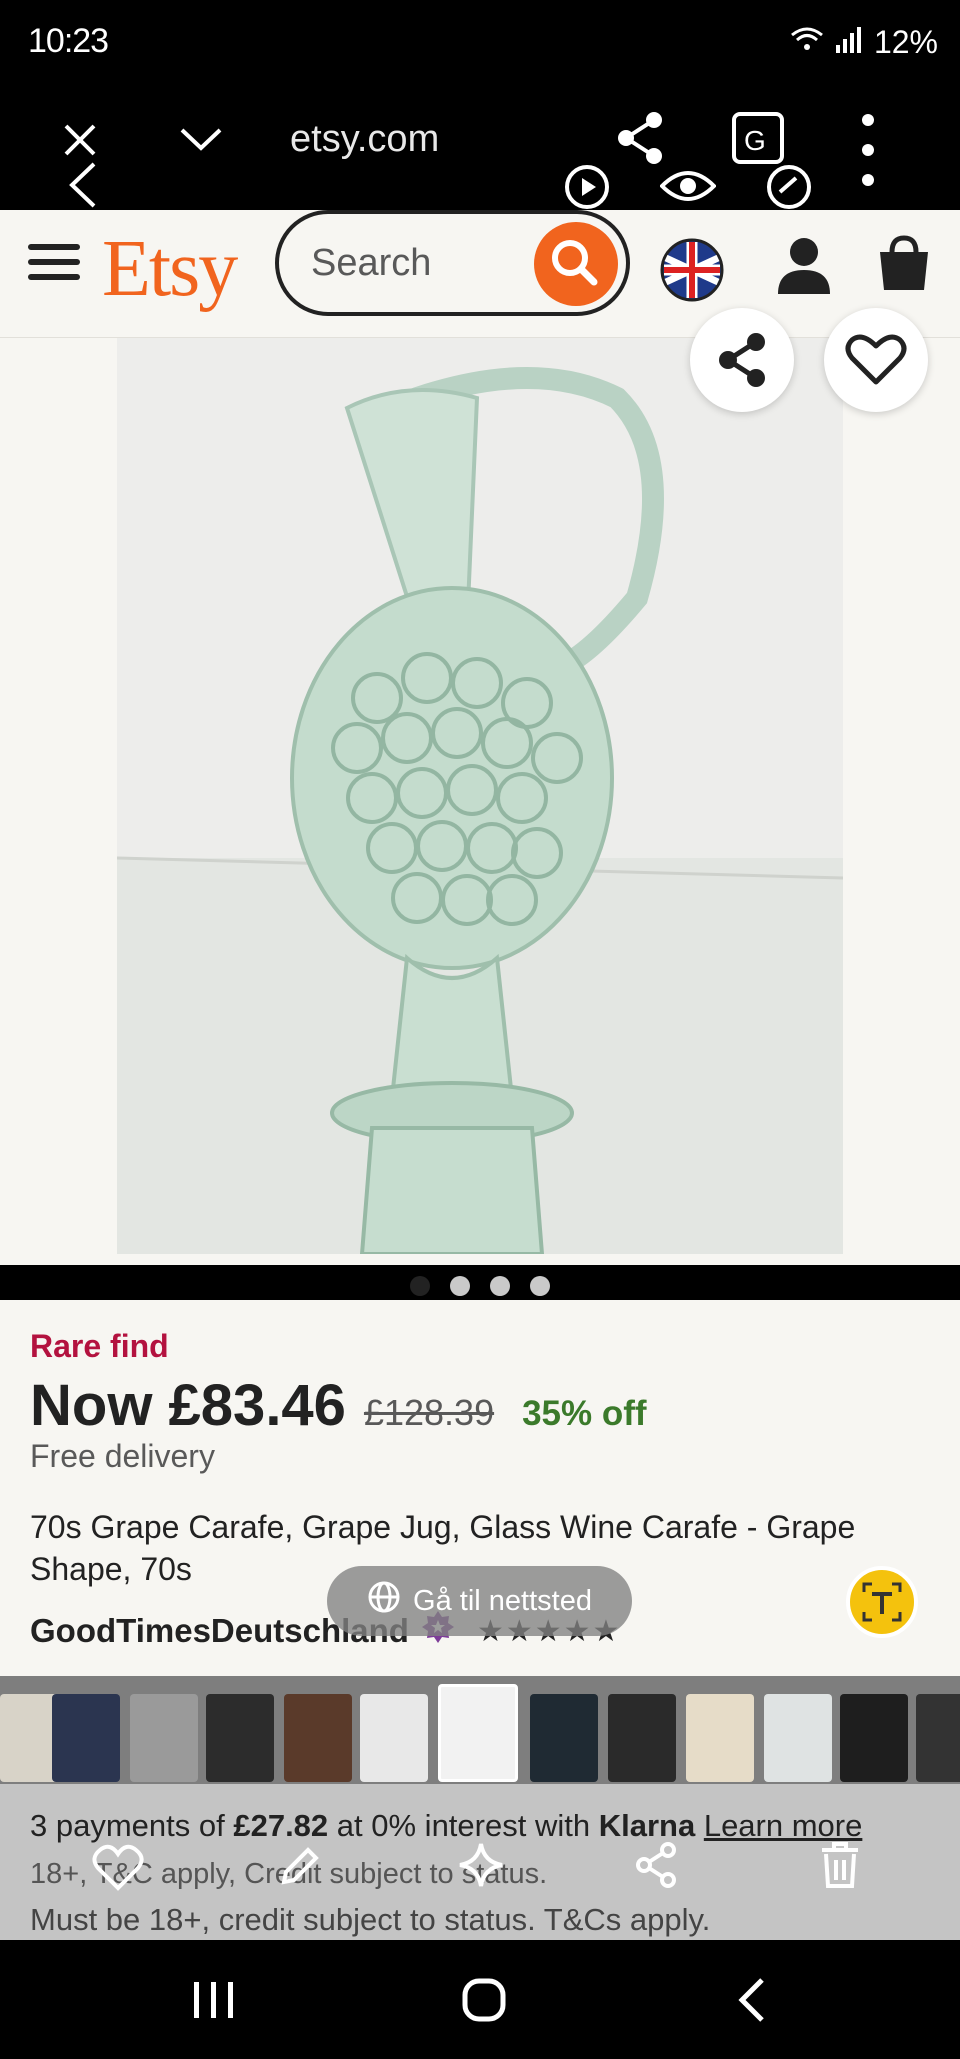  Describe the element at coordinates (480, 150) in the screenshot. I see `browser-toolbar: etsy.com G` at that location.